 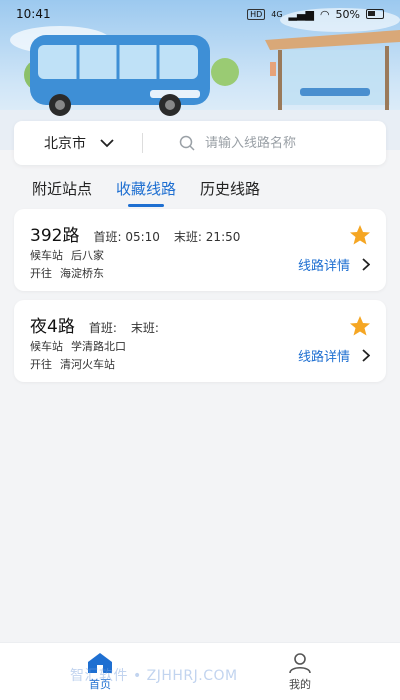 I want to click on nav-home-label: 首页, so click(x=100, y=684).